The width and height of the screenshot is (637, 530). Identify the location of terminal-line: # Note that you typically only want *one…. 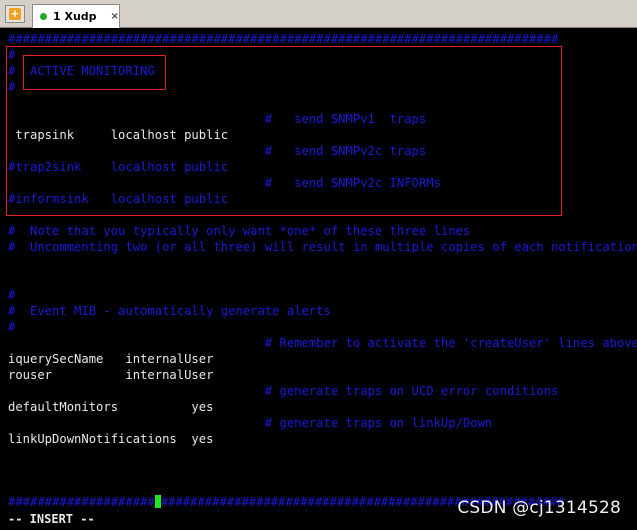
(239, 231).